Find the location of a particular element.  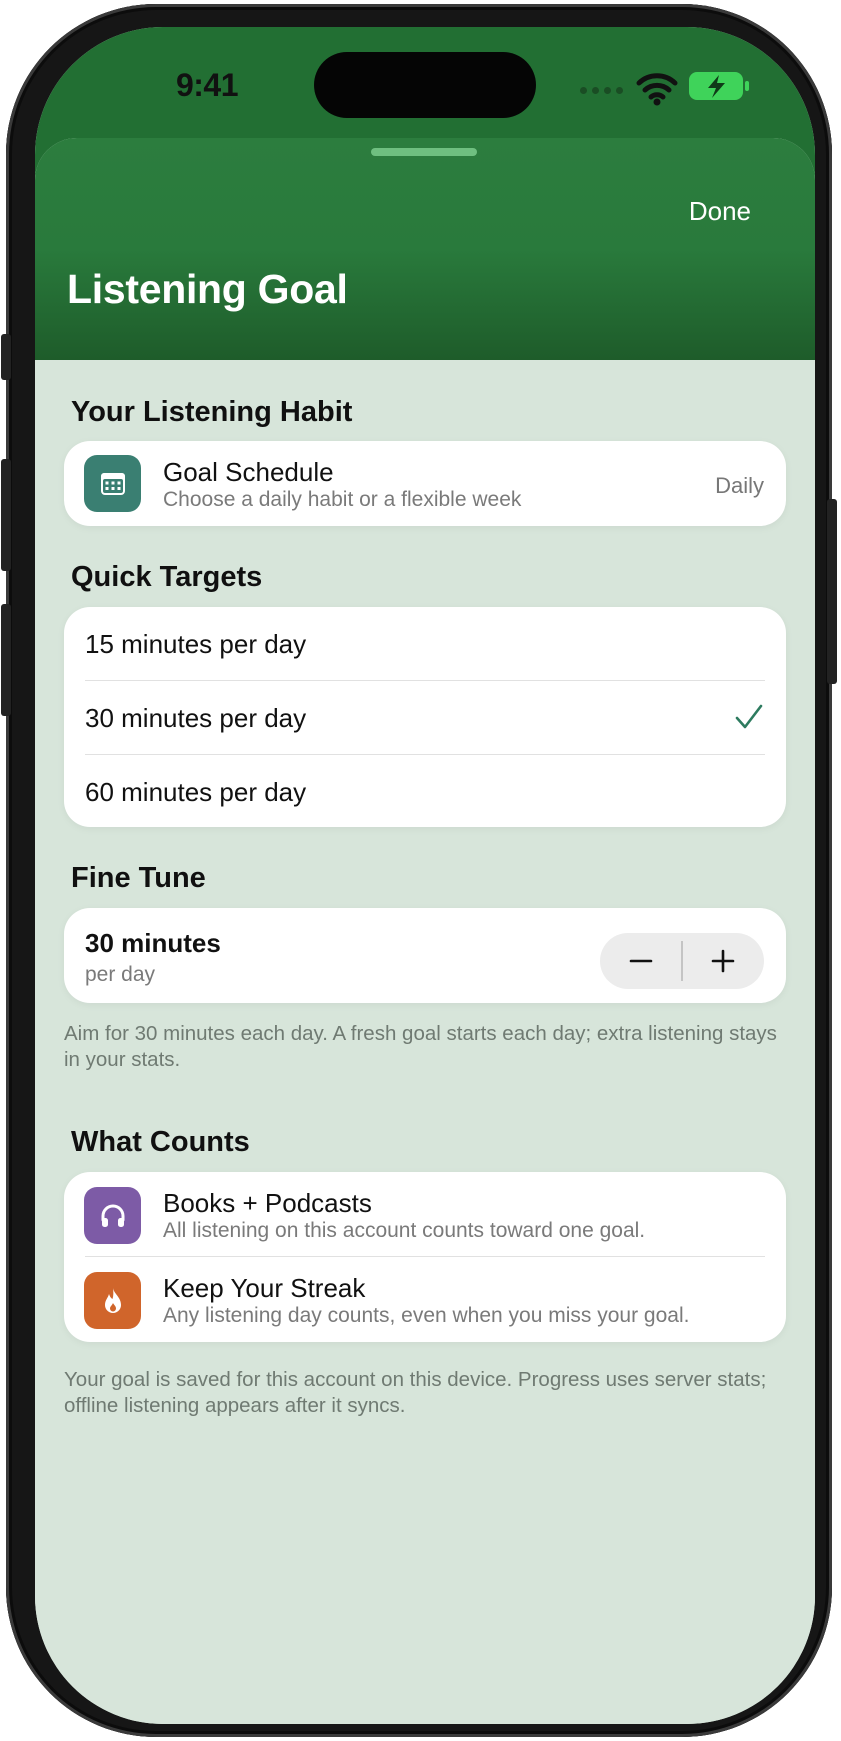

target-option-label: 30 minutes per day is located at coordinates (196, 718).